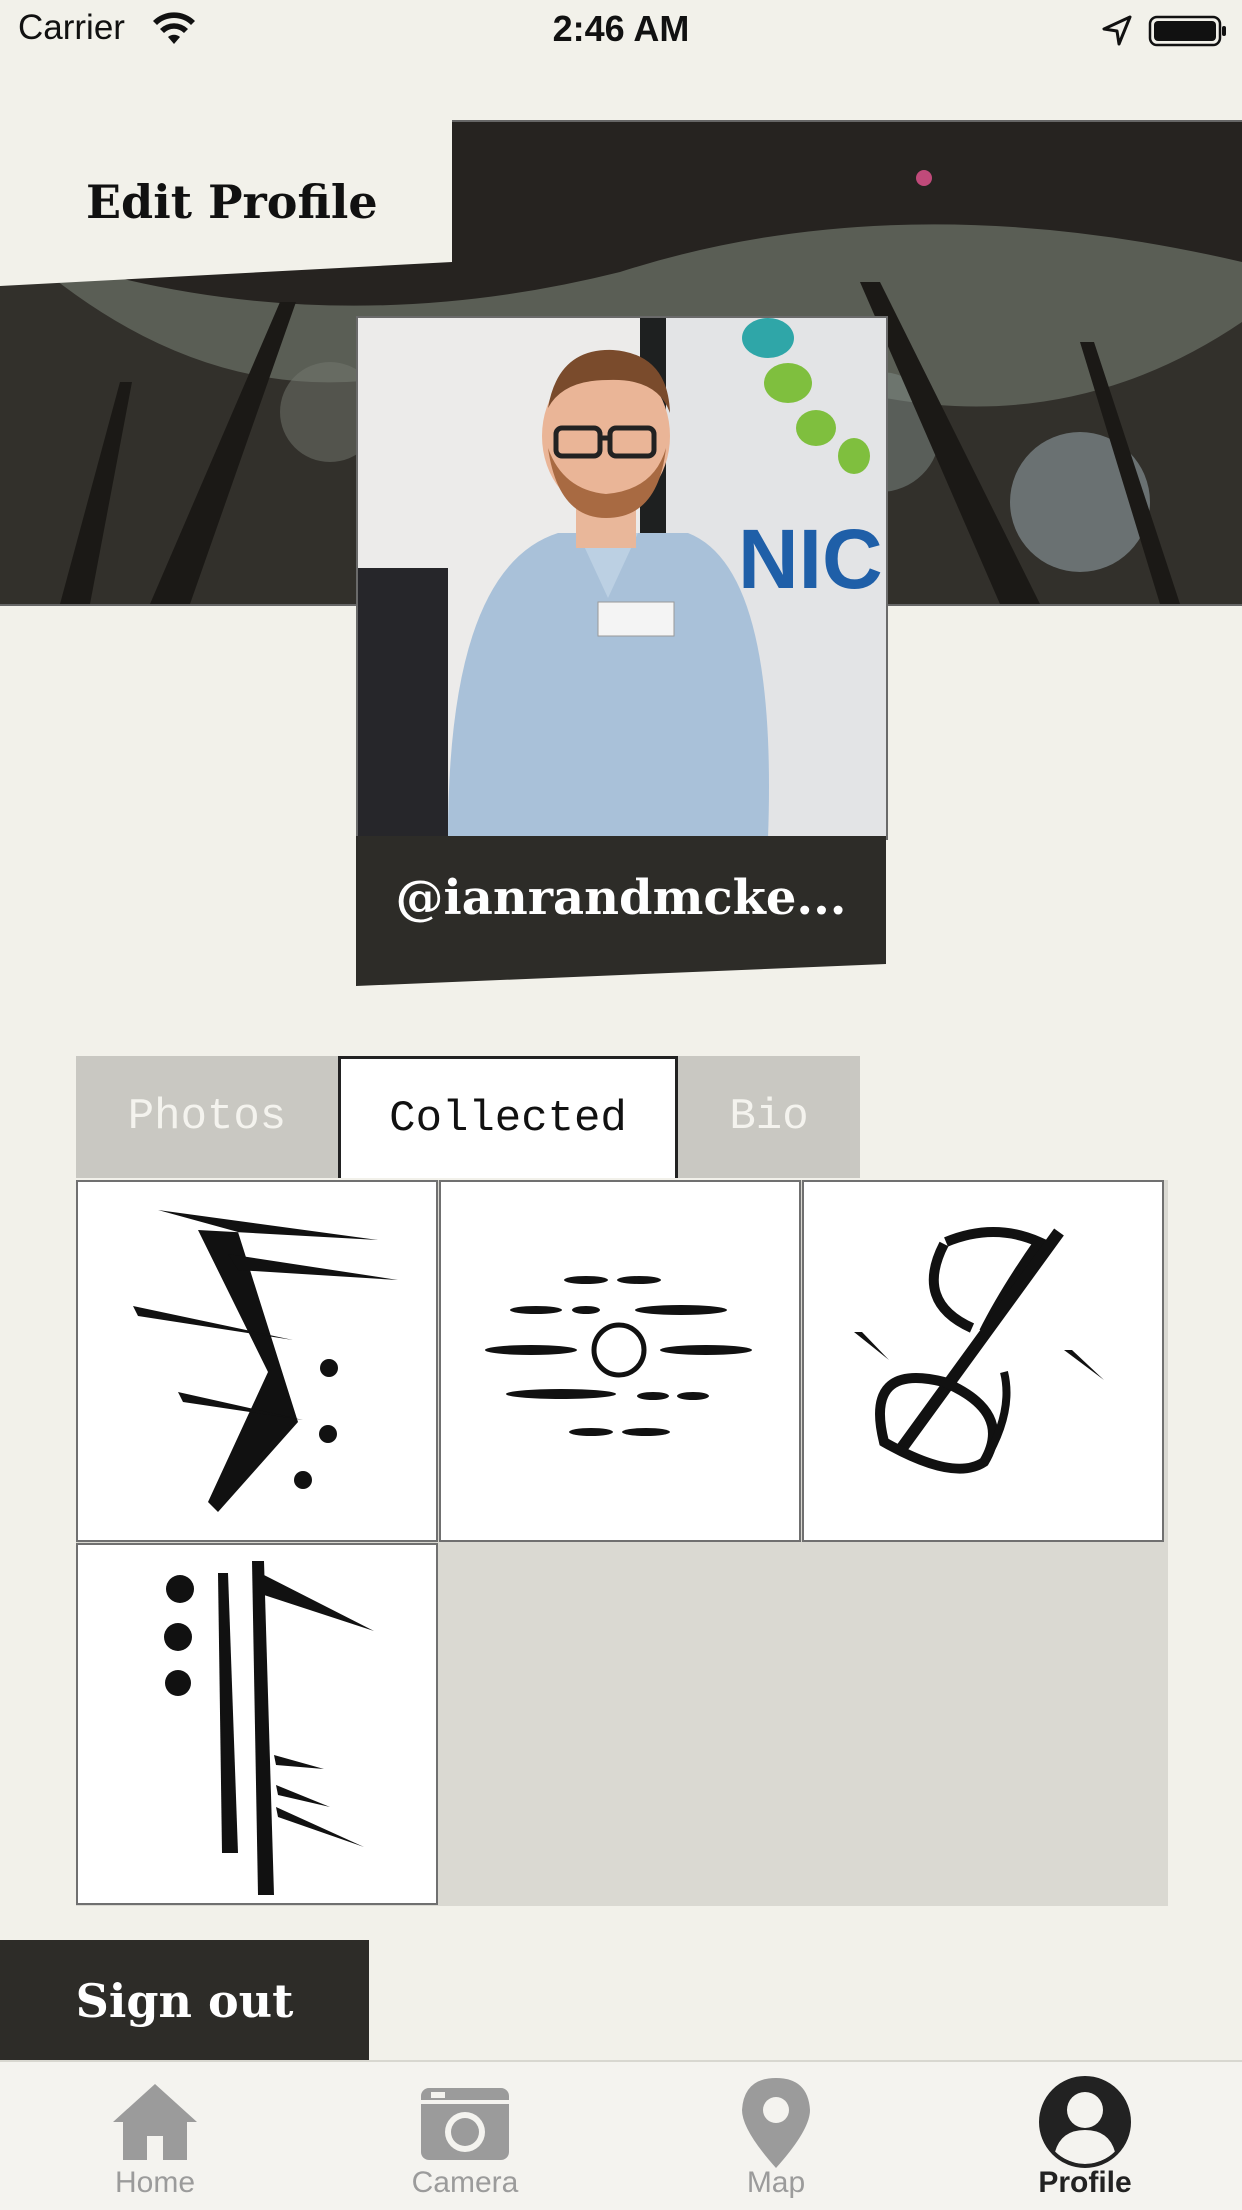 The width and height of the screenshot is (1242, 2210). I want to click on person-photo: NIC, so click(622, 578).